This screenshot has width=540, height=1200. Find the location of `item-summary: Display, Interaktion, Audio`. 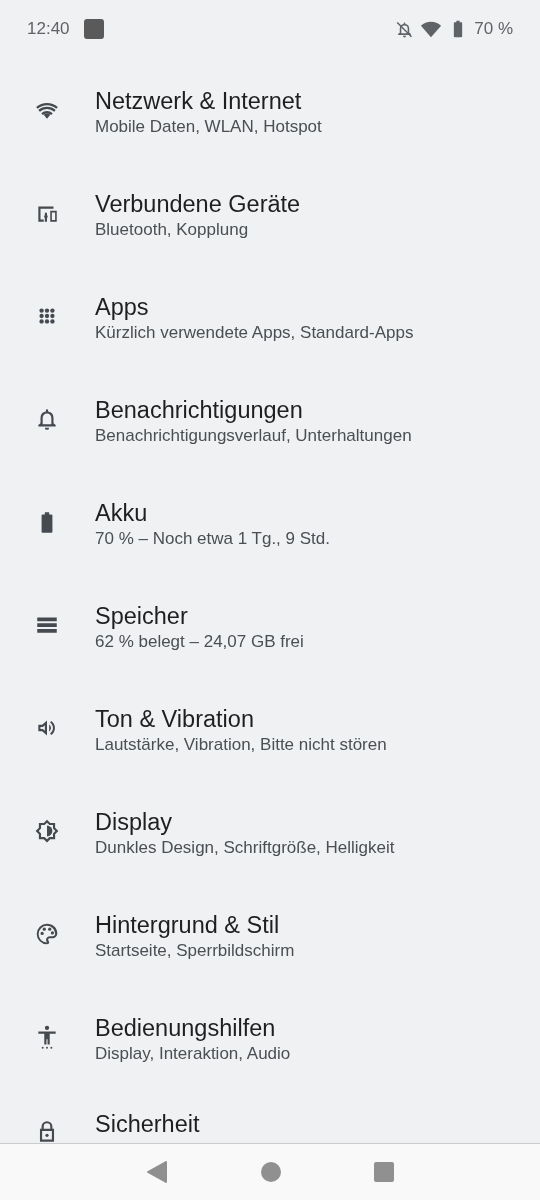

item-summary: Display, Interaktion, Audio is located at coordinates (193, 1053).